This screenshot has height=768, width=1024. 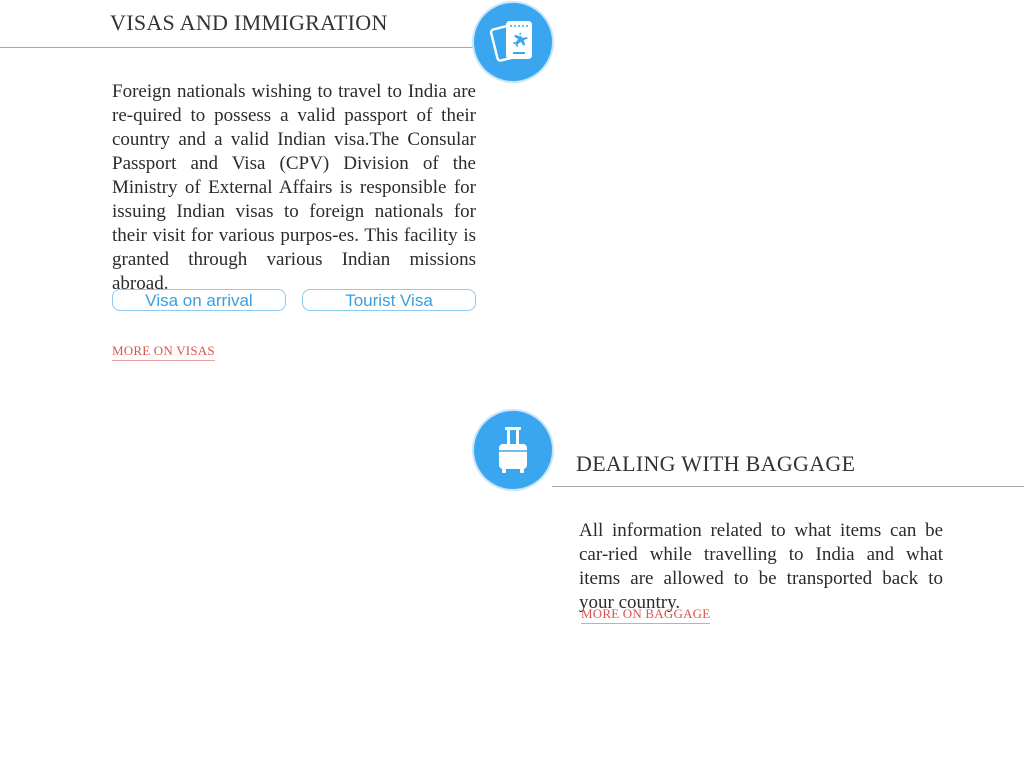 What do you see at coordinates (716, 463) in the screenshot?
I see `baggage-title: DEALING WITH BAGGAGE` at bounding box center [716, 463].